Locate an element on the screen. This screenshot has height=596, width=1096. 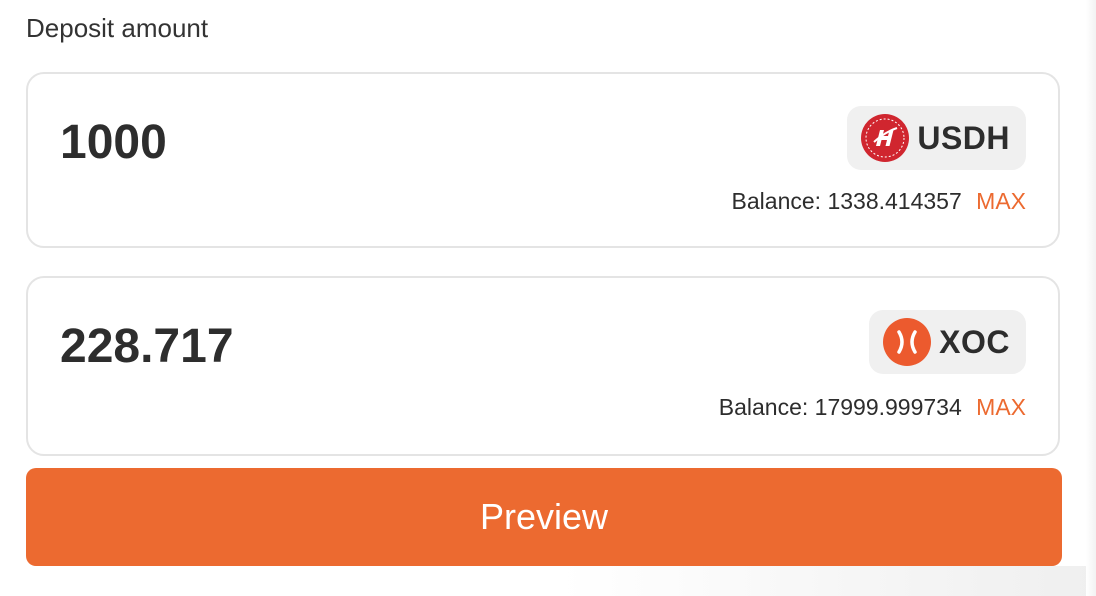
xoc-balance-value: 17999.999734 is located at coordinates (888, 407).